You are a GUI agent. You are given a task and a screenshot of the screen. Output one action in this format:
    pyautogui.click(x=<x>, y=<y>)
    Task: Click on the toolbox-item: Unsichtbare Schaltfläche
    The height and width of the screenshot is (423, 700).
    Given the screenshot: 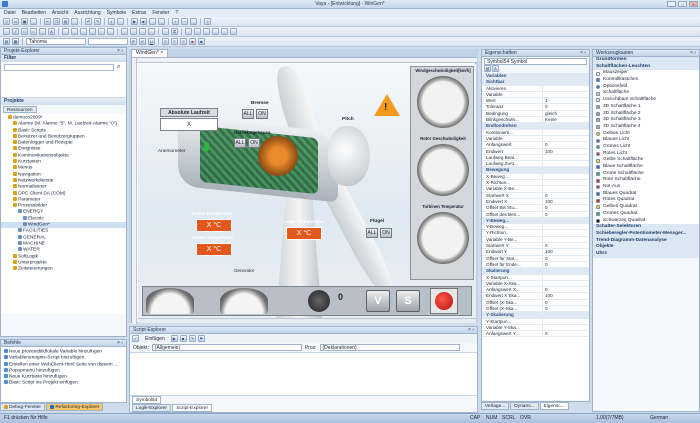 What is the action you would take?
    pyautogui.click(x=646, y=100)
    